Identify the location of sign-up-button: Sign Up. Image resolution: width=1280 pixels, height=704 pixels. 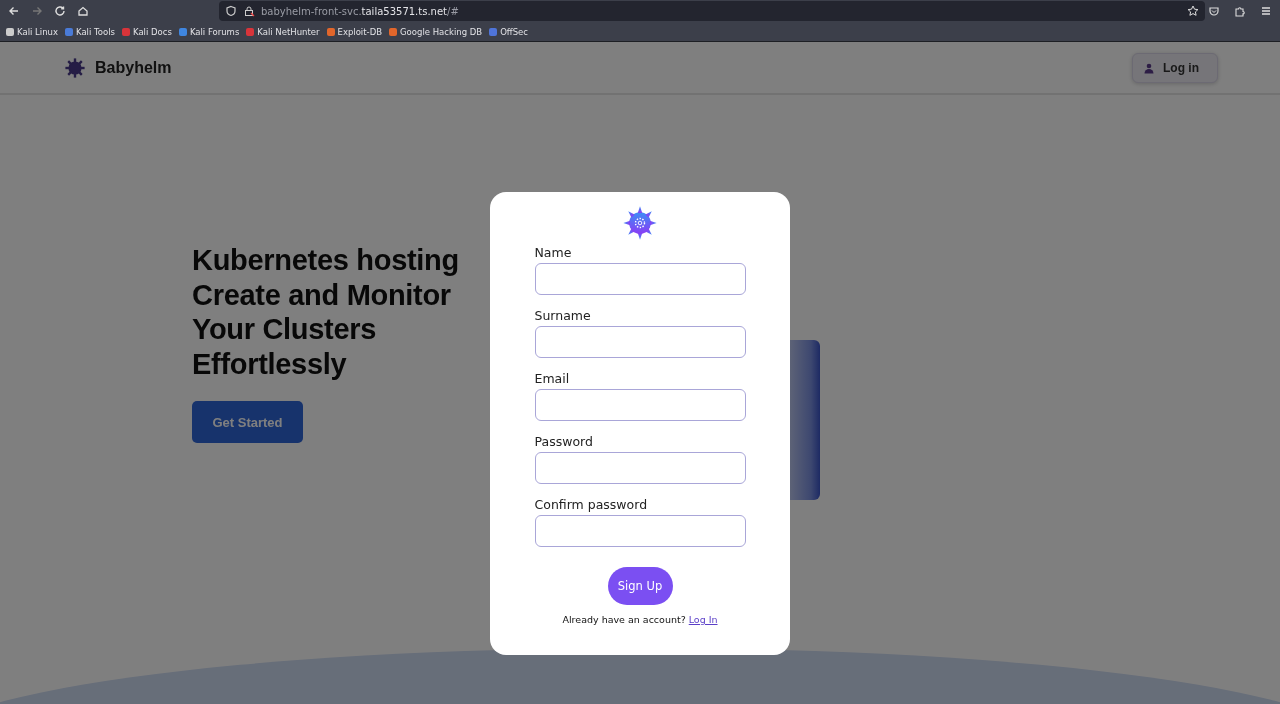
(640, 586).